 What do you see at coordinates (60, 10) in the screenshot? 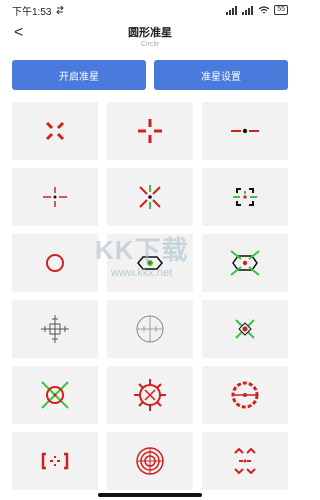
I see `sync-icon` at bounding box center [60, 10].